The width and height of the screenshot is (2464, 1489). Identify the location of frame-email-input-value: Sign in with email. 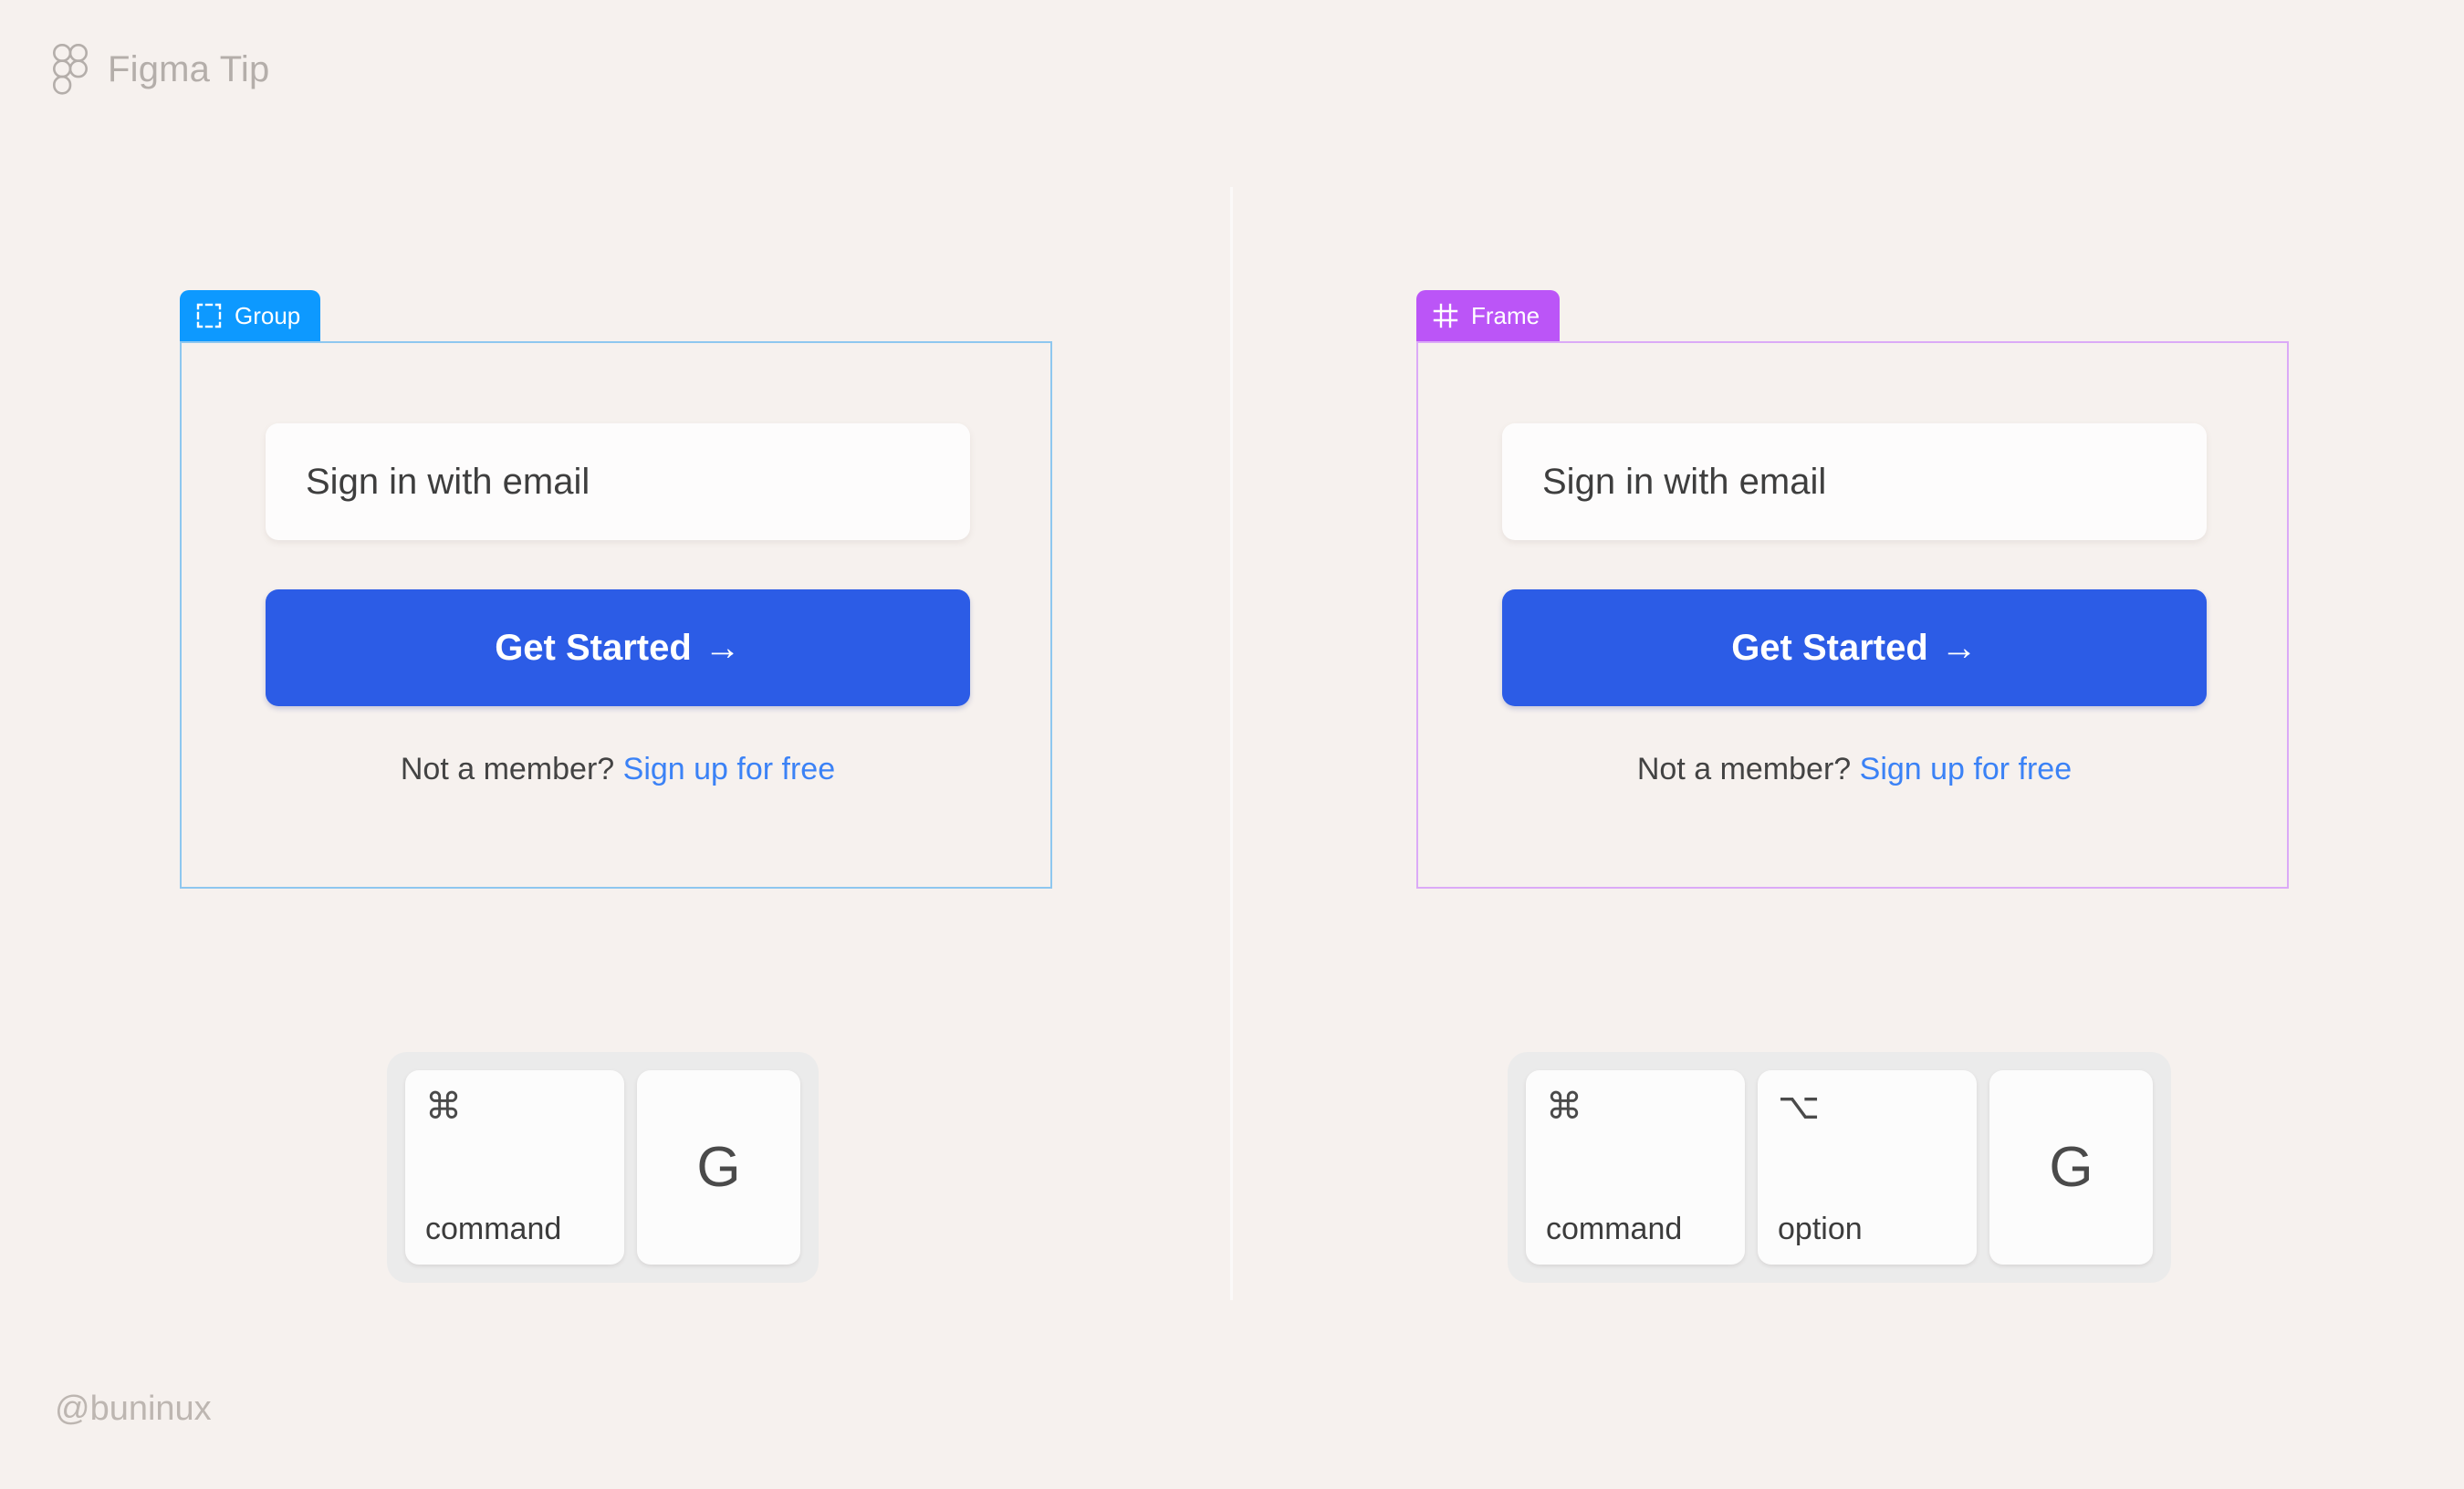
(1684, 482).